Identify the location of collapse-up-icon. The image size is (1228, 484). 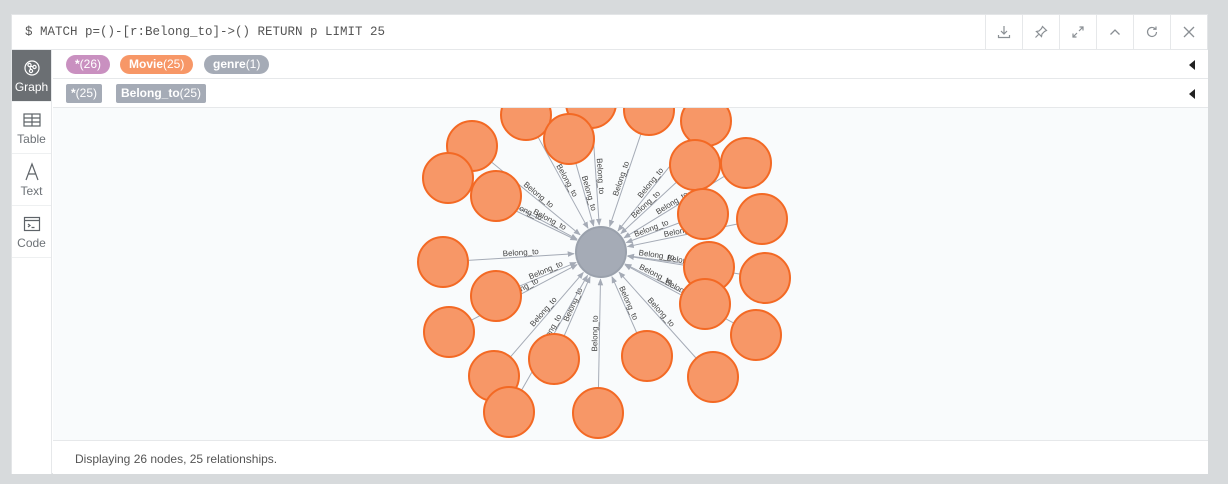
(1114, 32).